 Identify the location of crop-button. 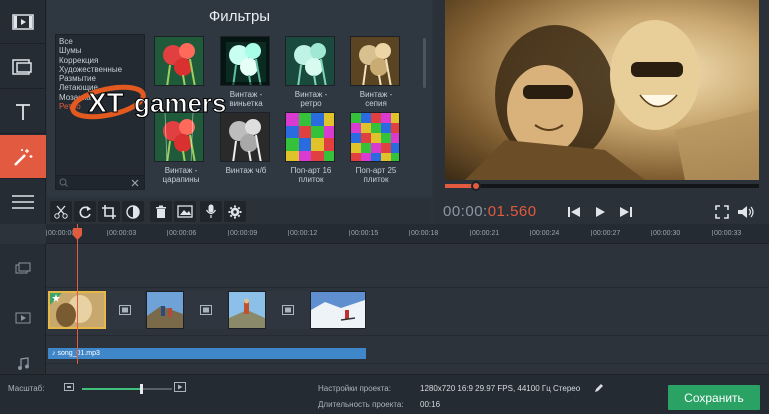
(109, 211).